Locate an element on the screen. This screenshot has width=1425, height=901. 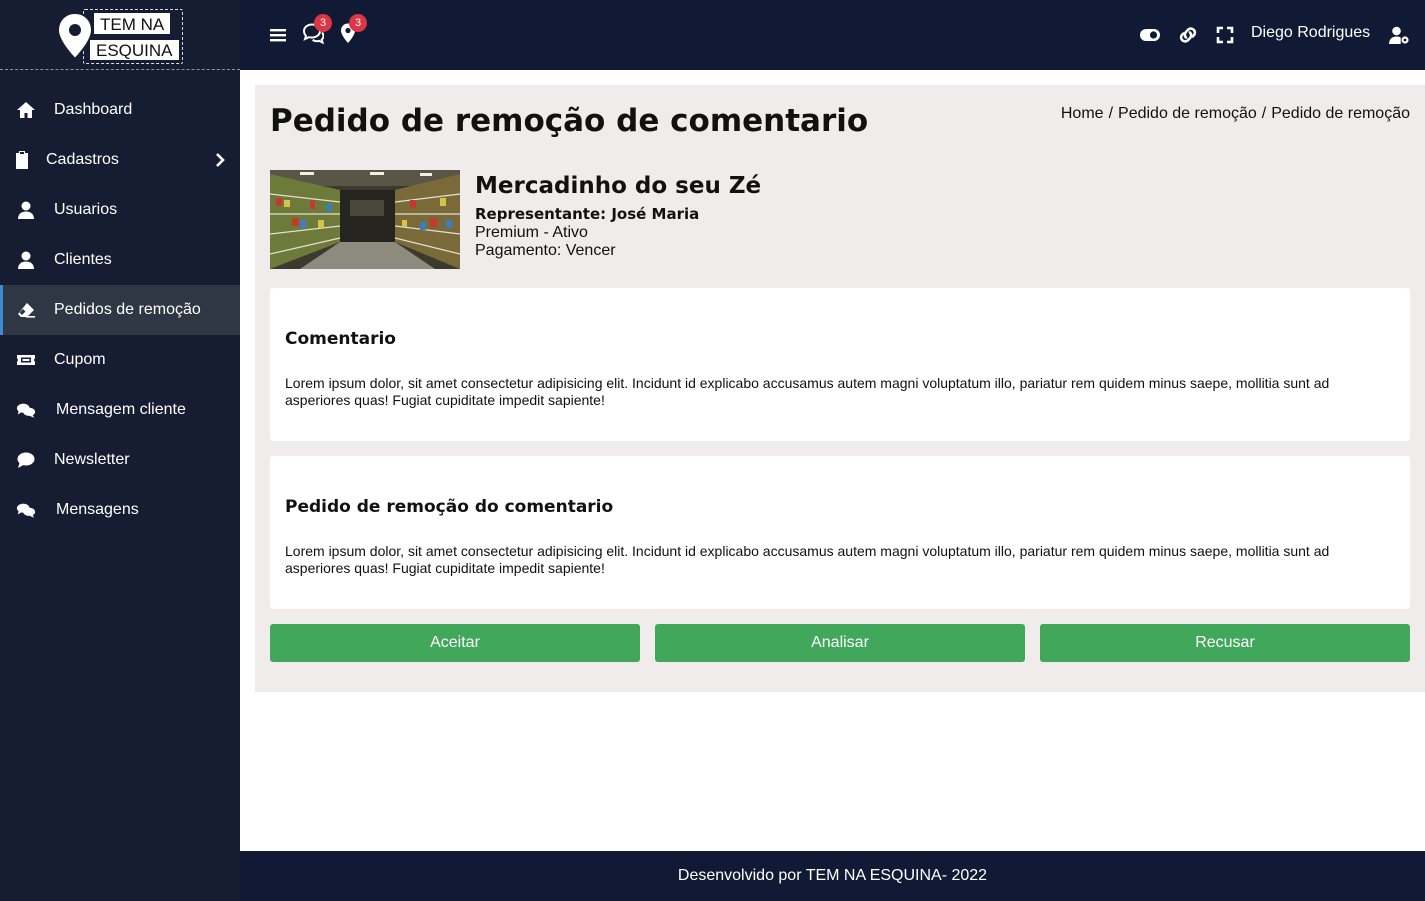
logo: TEM NA ESQUINA is located at coordinates (120, 35).